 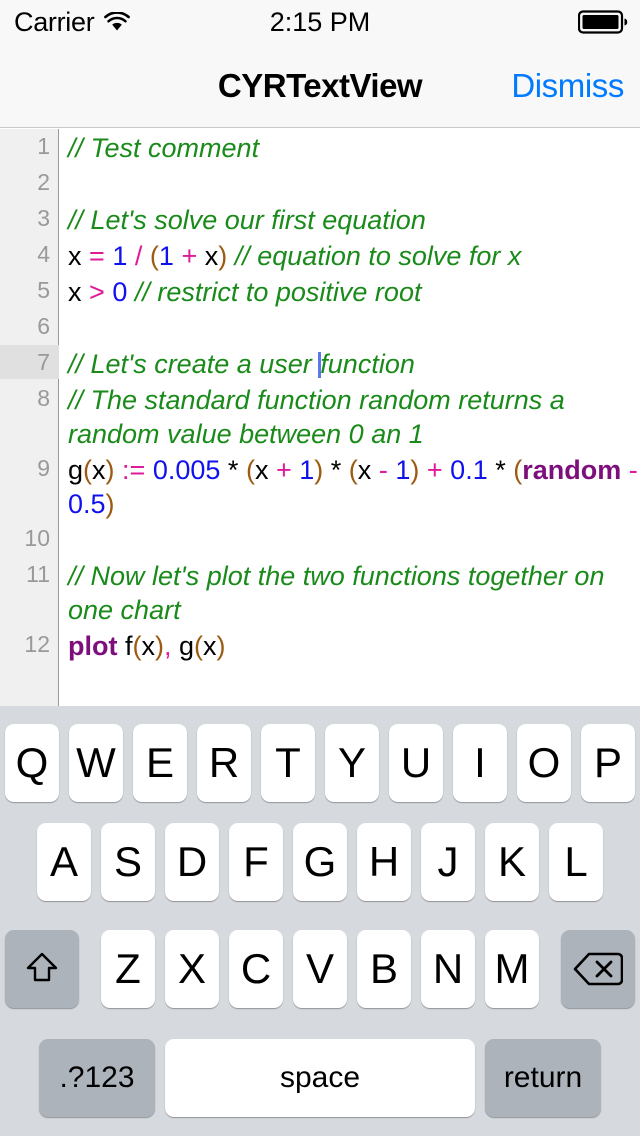 I want to click on line-number: 10, so click(x=37, y=538).